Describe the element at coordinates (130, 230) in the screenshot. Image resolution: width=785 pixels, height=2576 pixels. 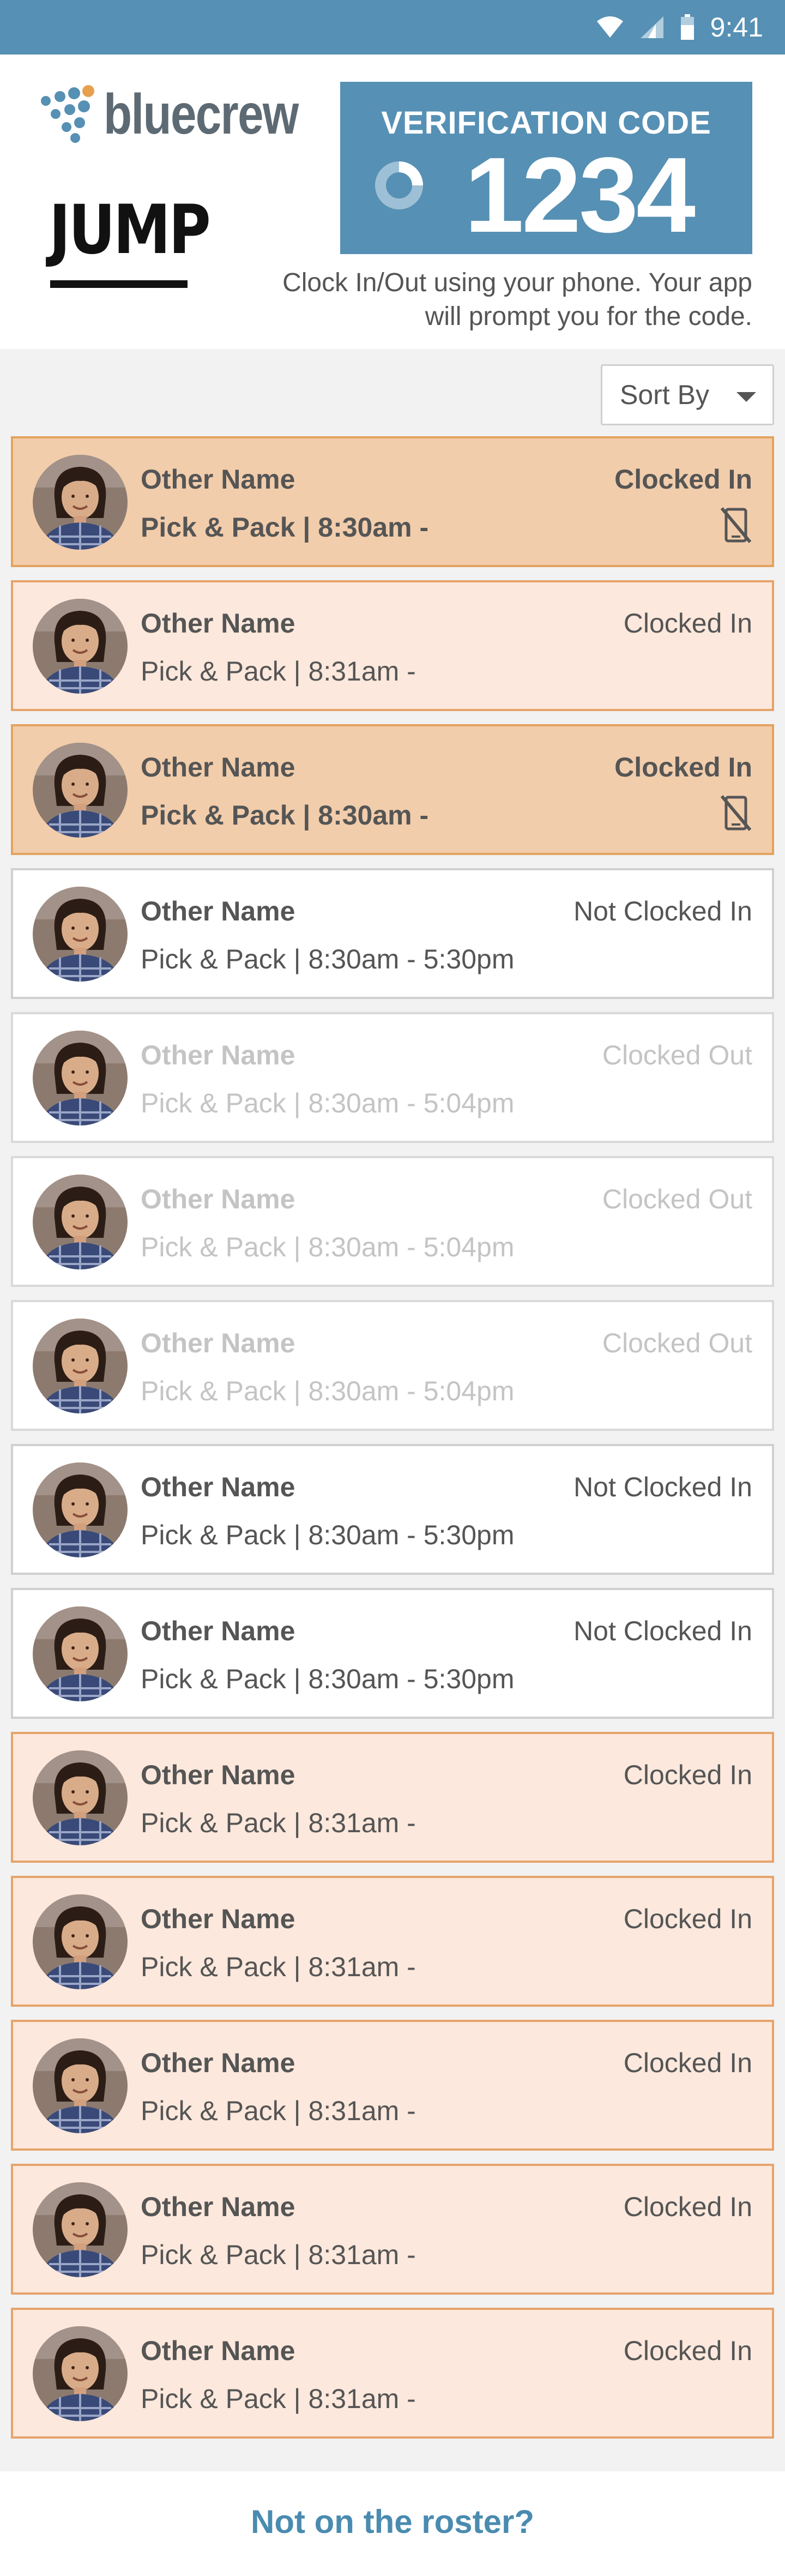
I see `client-logo: JUMP` at that location.